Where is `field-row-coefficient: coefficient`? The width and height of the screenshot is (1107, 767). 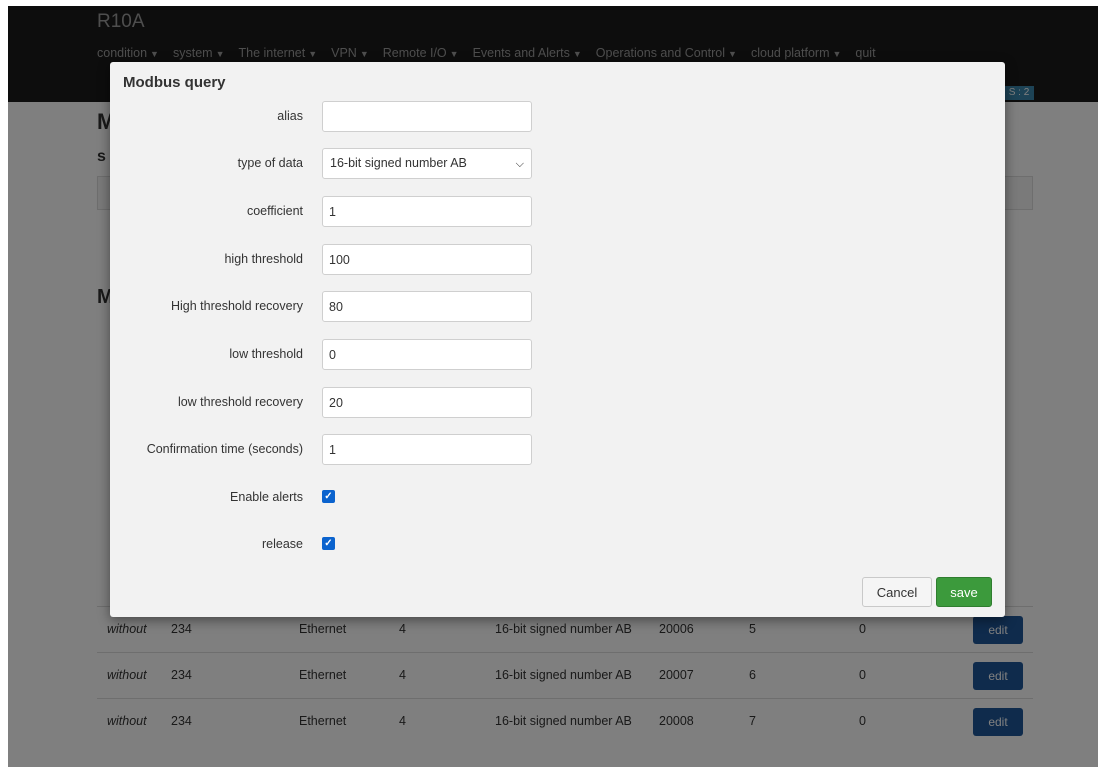 field-row-coefficient: coefficient is located at coordinates (330, 212).